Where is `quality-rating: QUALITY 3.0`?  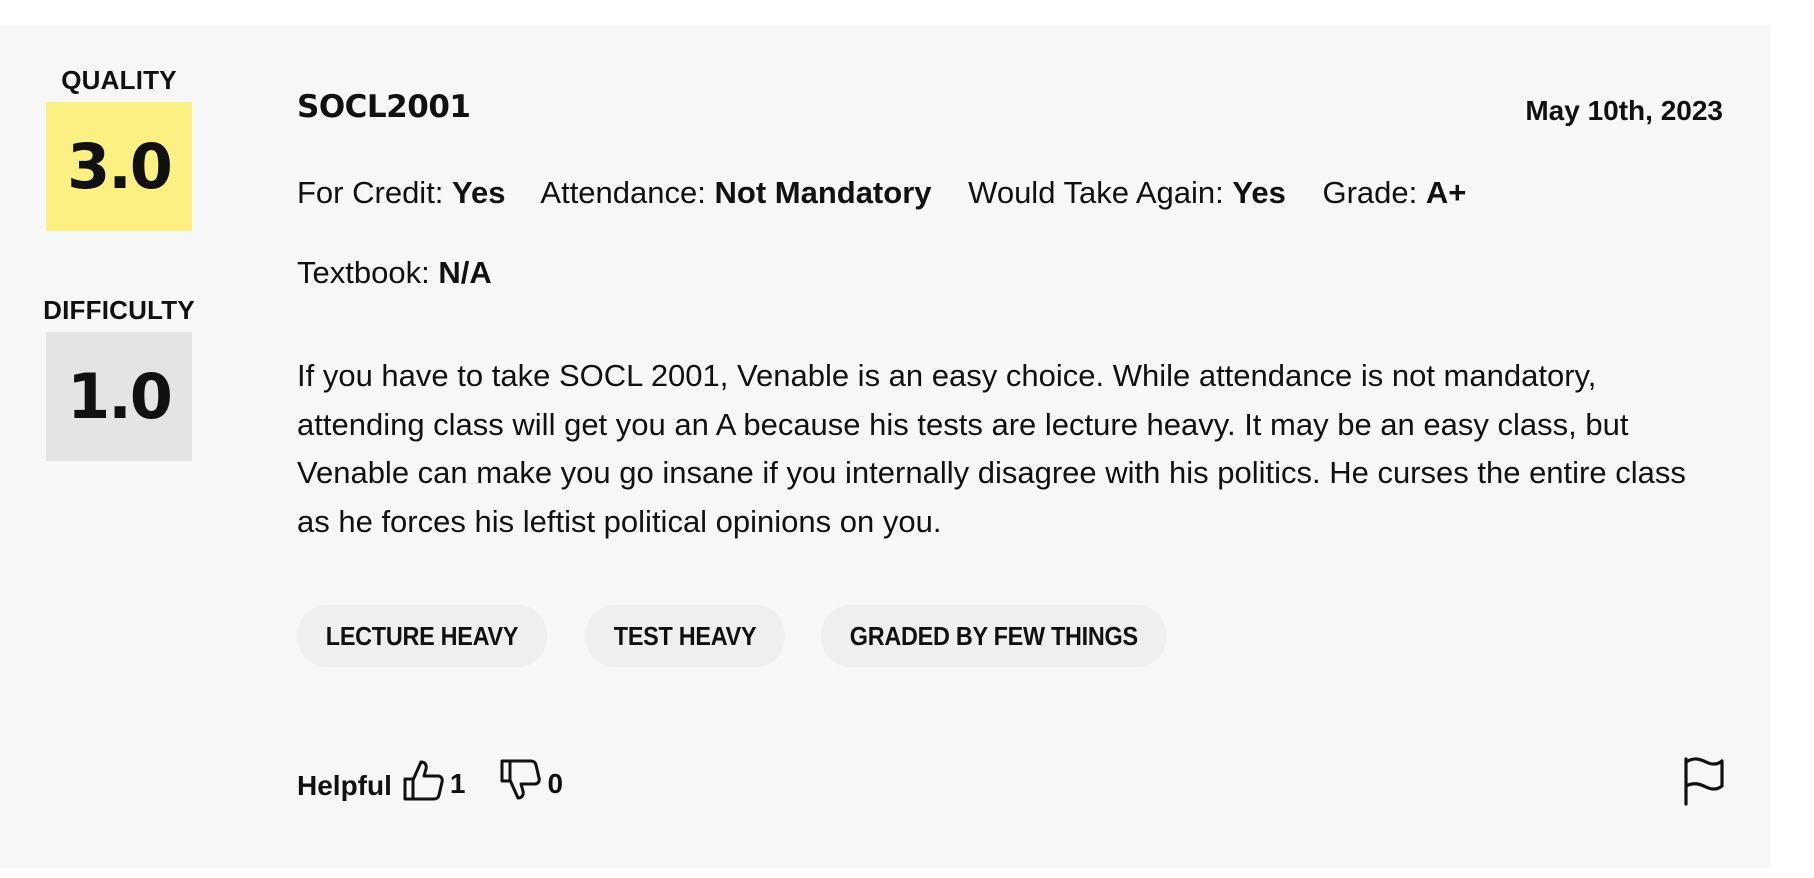
quality-rating: QUALITY 3.0 is located at coordinates (119, 148).